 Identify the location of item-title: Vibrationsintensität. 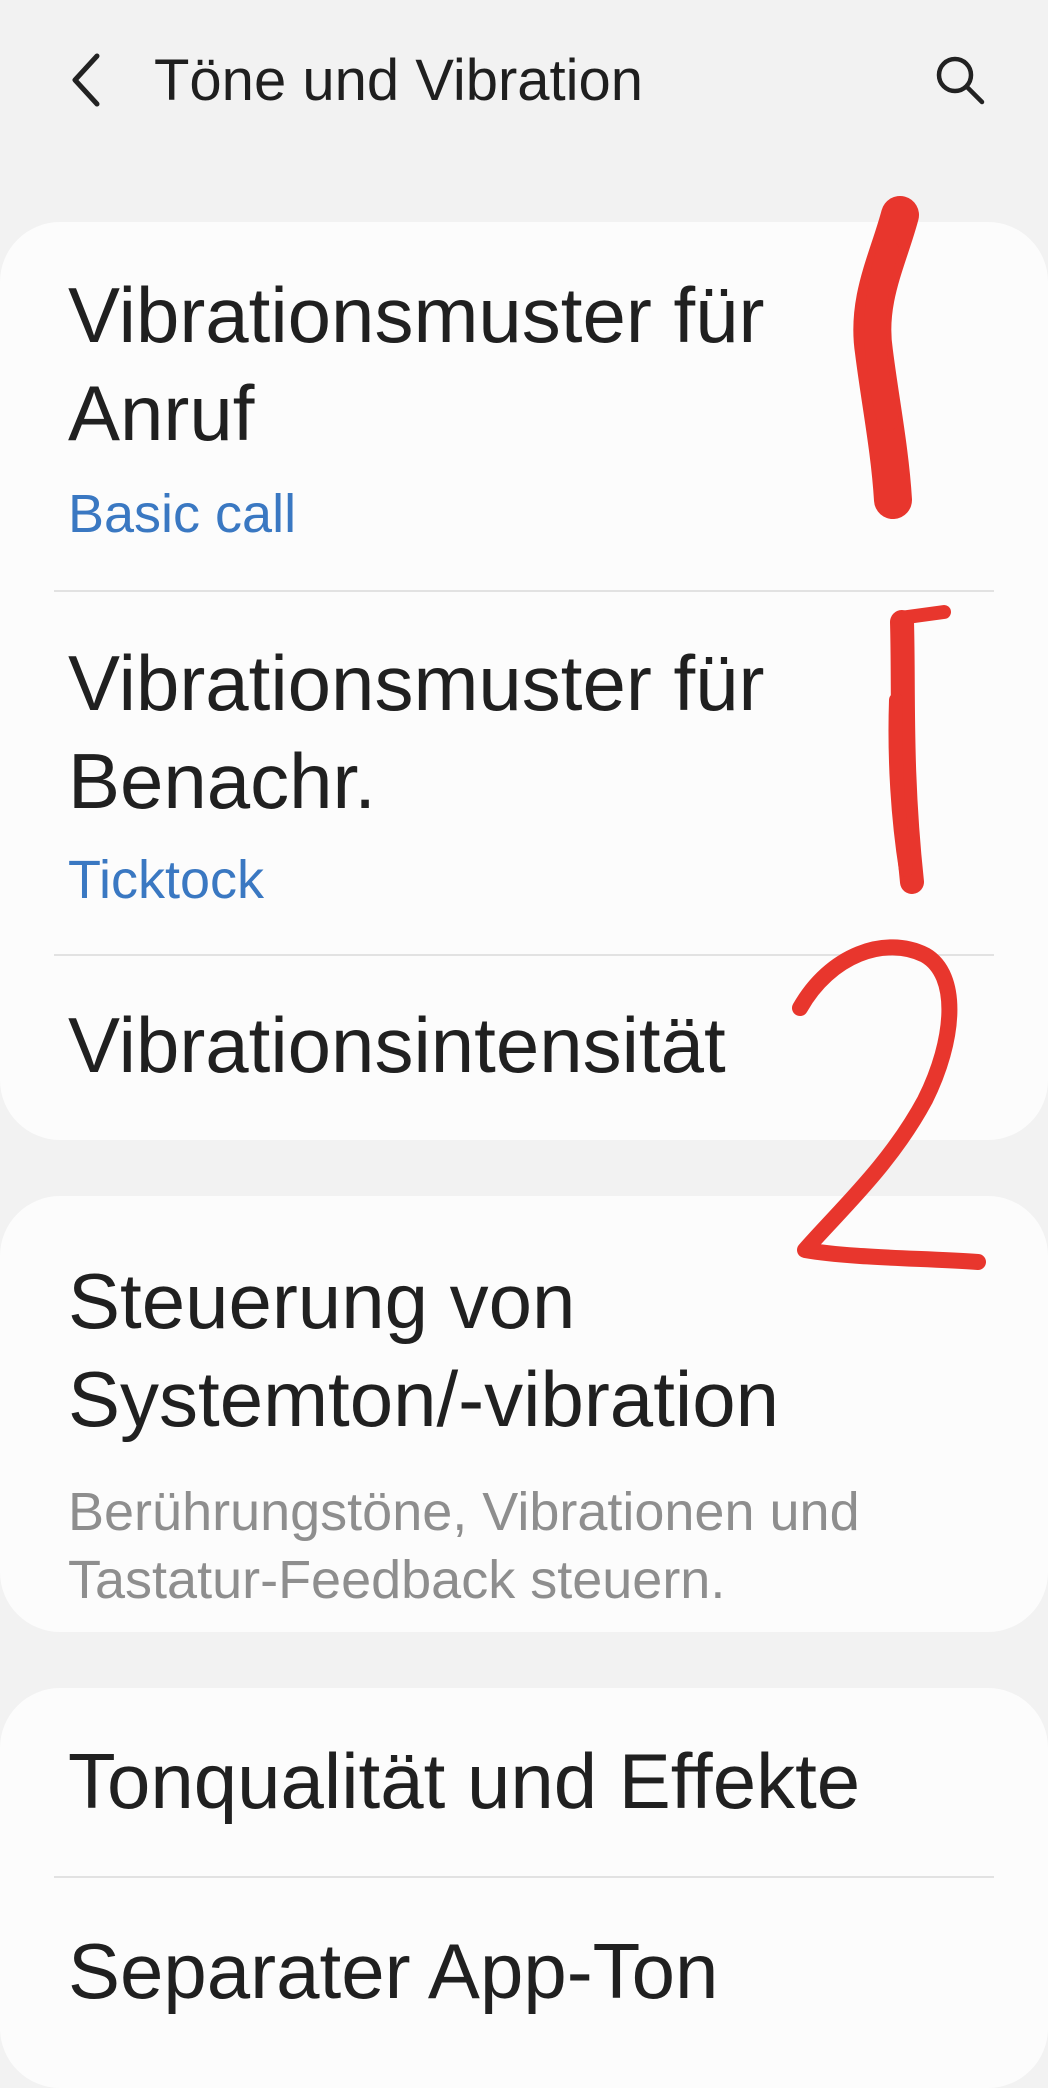
(397, 1045).